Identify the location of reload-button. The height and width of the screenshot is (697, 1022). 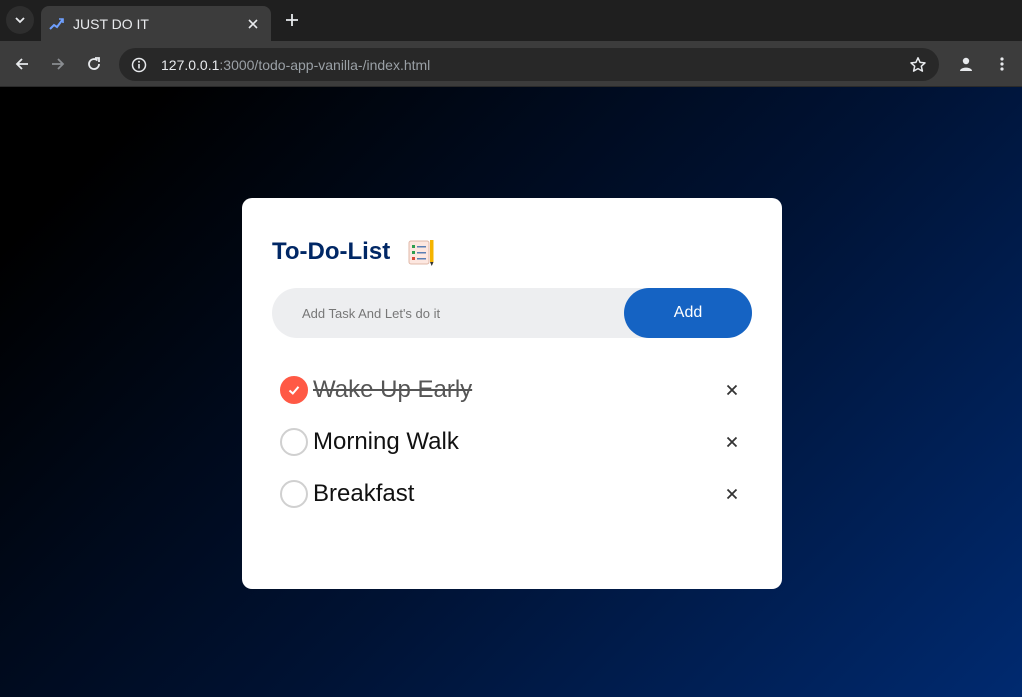
(94, 64).